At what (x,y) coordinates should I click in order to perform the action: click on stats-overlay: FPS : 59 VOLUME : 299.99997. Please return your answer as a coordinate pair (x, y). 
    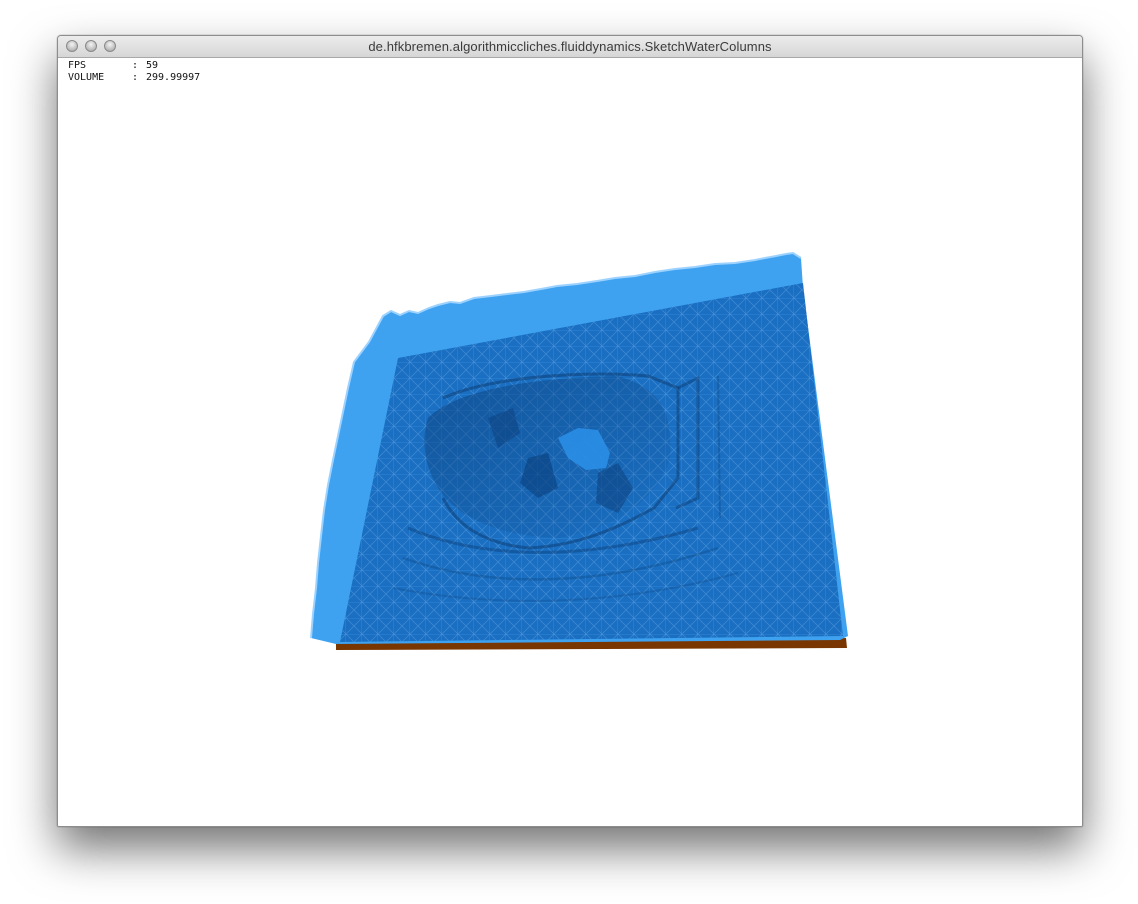
    Looking at the image, I should click on (134, 72).